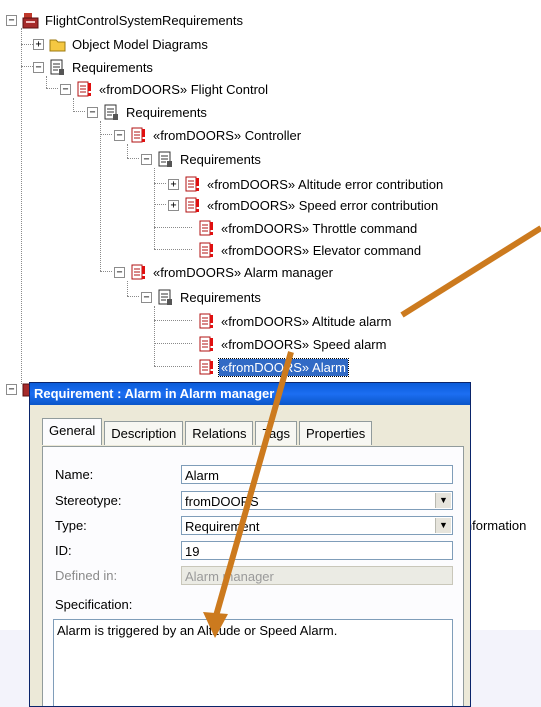 Image resolution: width=541 pixels, height=707 pixels. What do you see at coordinates (306, 321) in the screenshot?
I see `tree-label: «fromDOORS» Altitude alarm` at bounding box center [306, 321].